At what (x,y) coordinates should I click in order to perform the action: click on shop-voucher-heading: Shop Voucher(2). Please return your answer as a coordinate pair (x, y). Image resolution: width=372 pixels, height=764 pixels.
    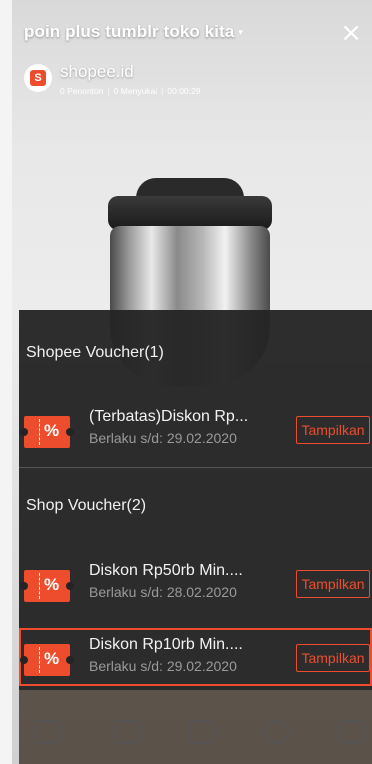
    Looking at the image, I should click on (86, 505).